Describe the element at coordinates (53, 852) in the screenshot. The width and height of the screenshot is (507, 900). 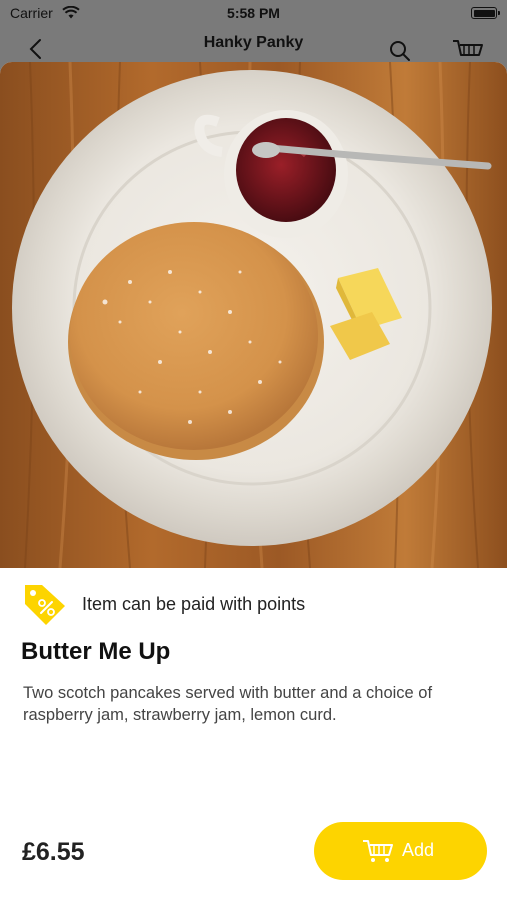
I see `product-price: £6.55` at that location.